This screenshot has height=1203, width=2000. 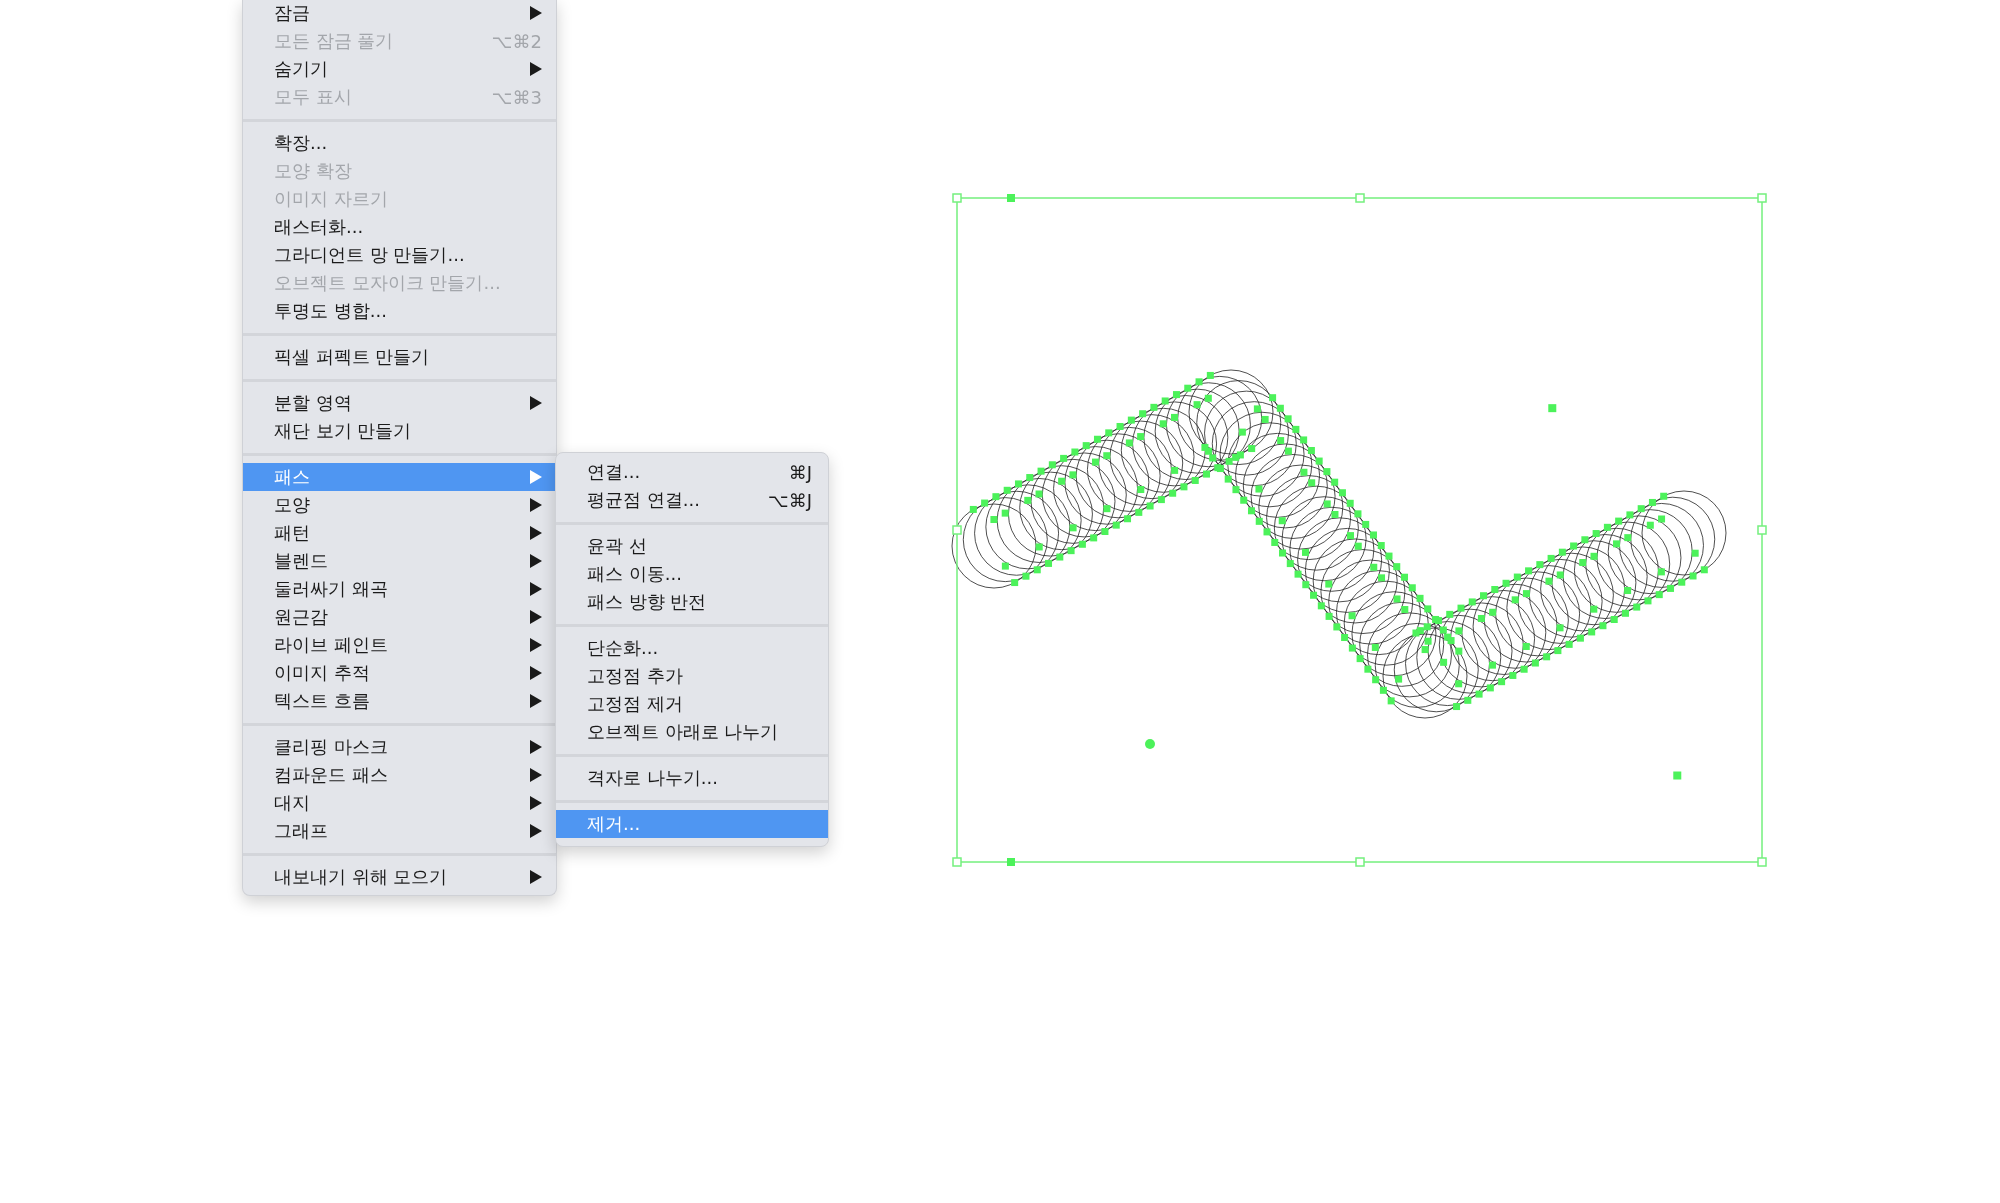 I want to click on menu-item: 윤곽 선, so click(x=692, y=546).